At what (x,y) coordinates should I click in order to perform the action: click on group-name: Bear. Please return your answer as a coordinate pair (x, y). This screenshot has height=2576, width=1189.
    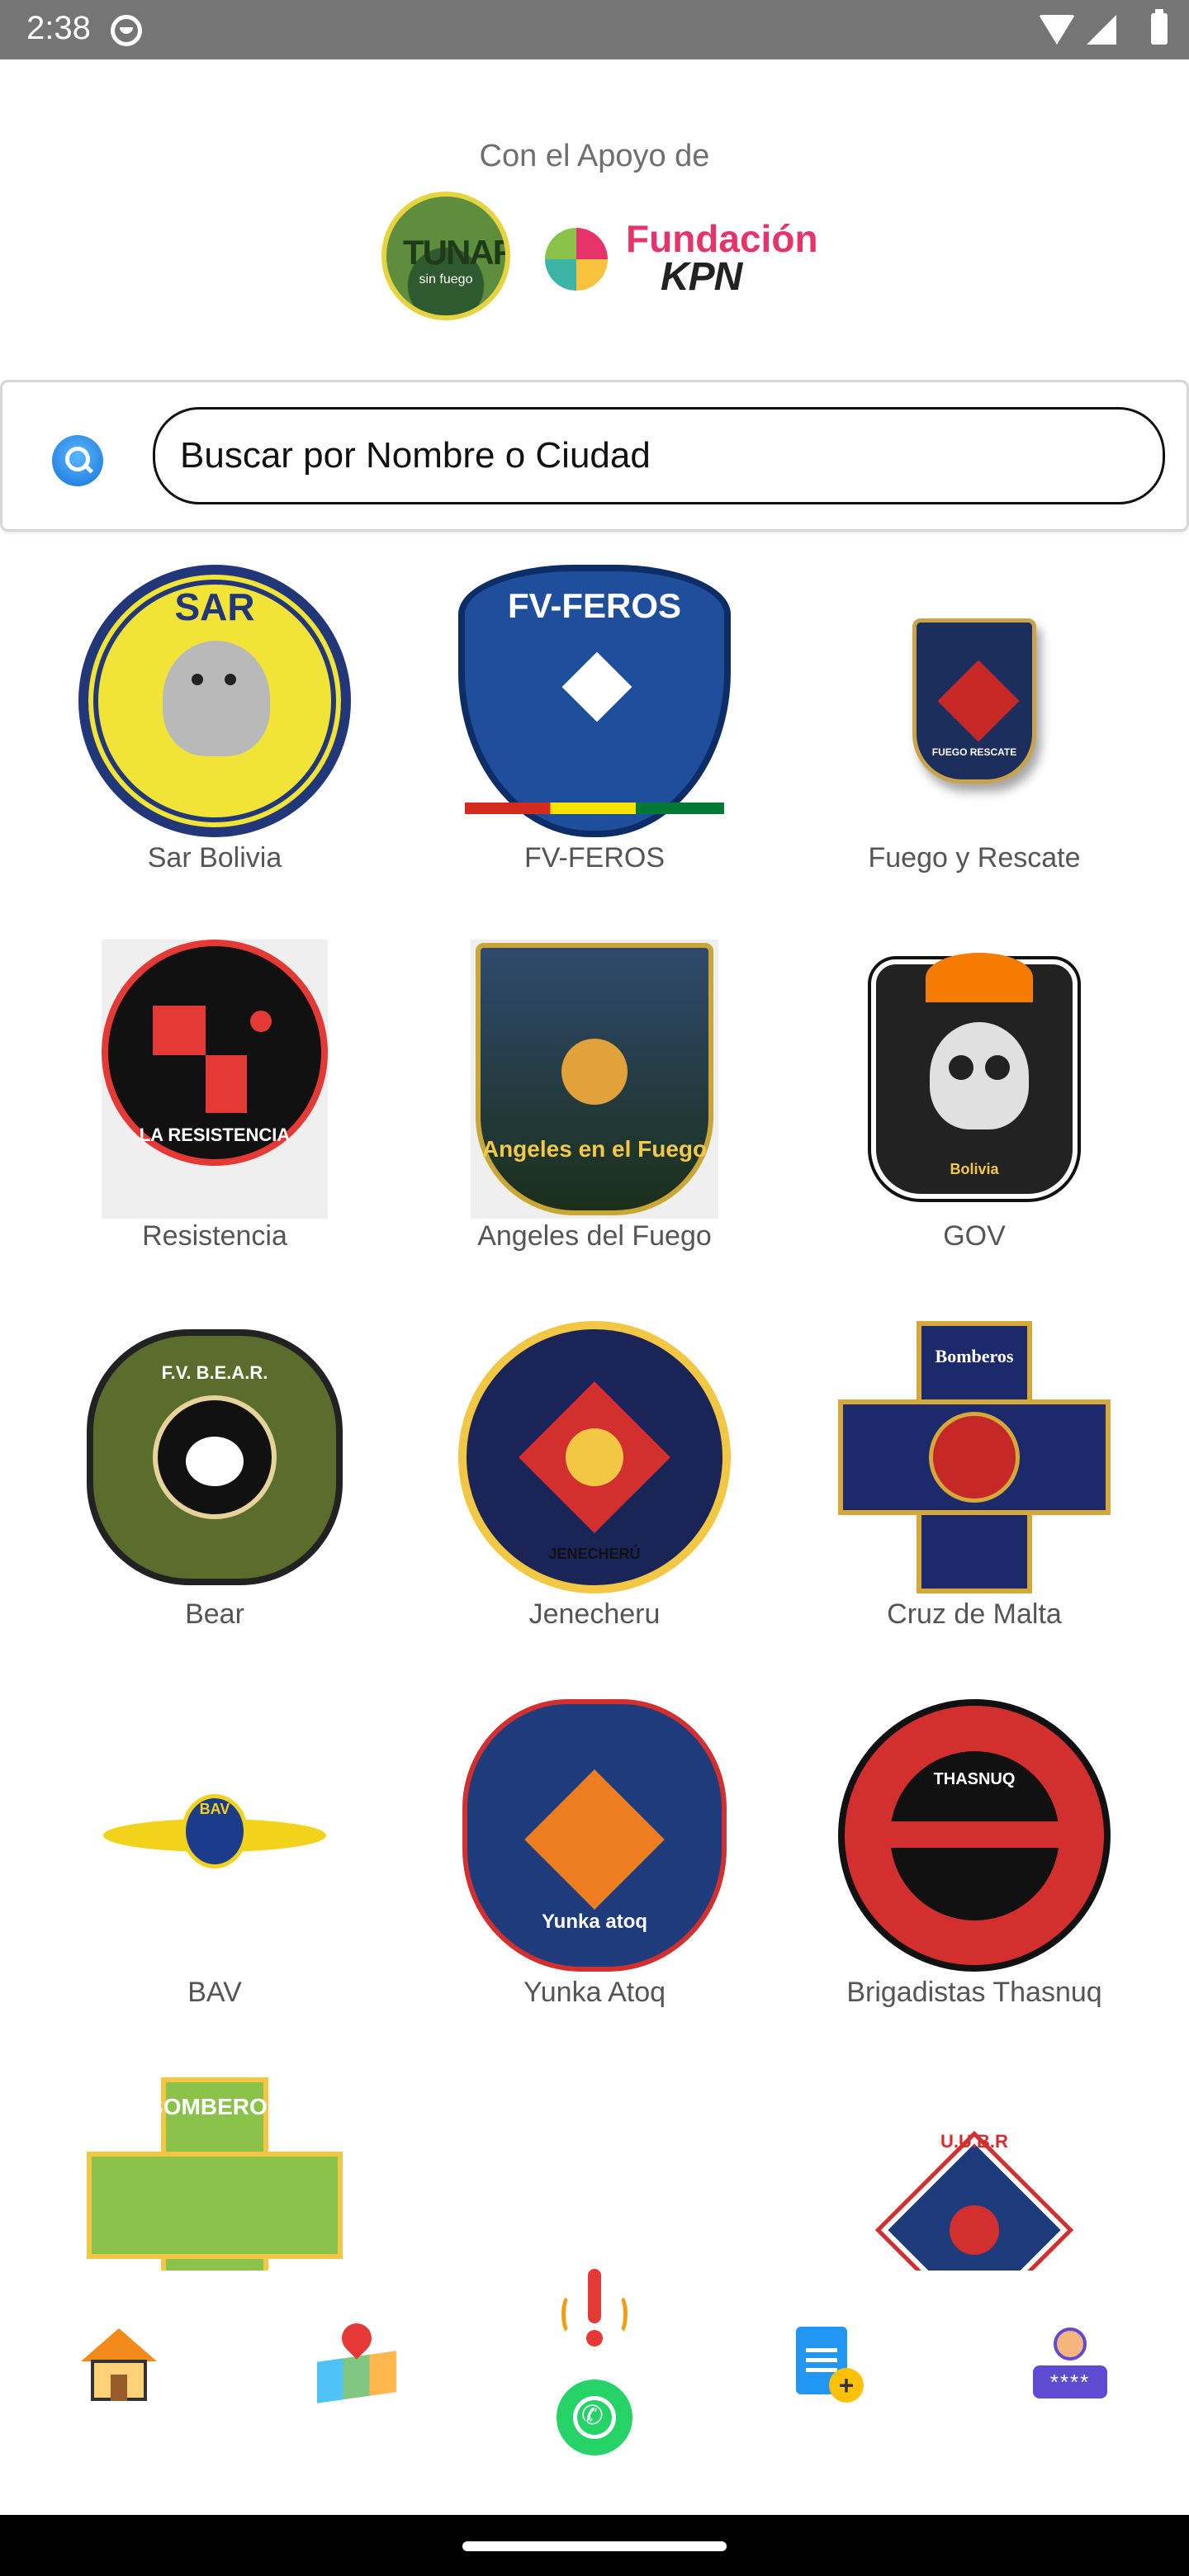
    Looking at the image, I should click on (214, 1614).